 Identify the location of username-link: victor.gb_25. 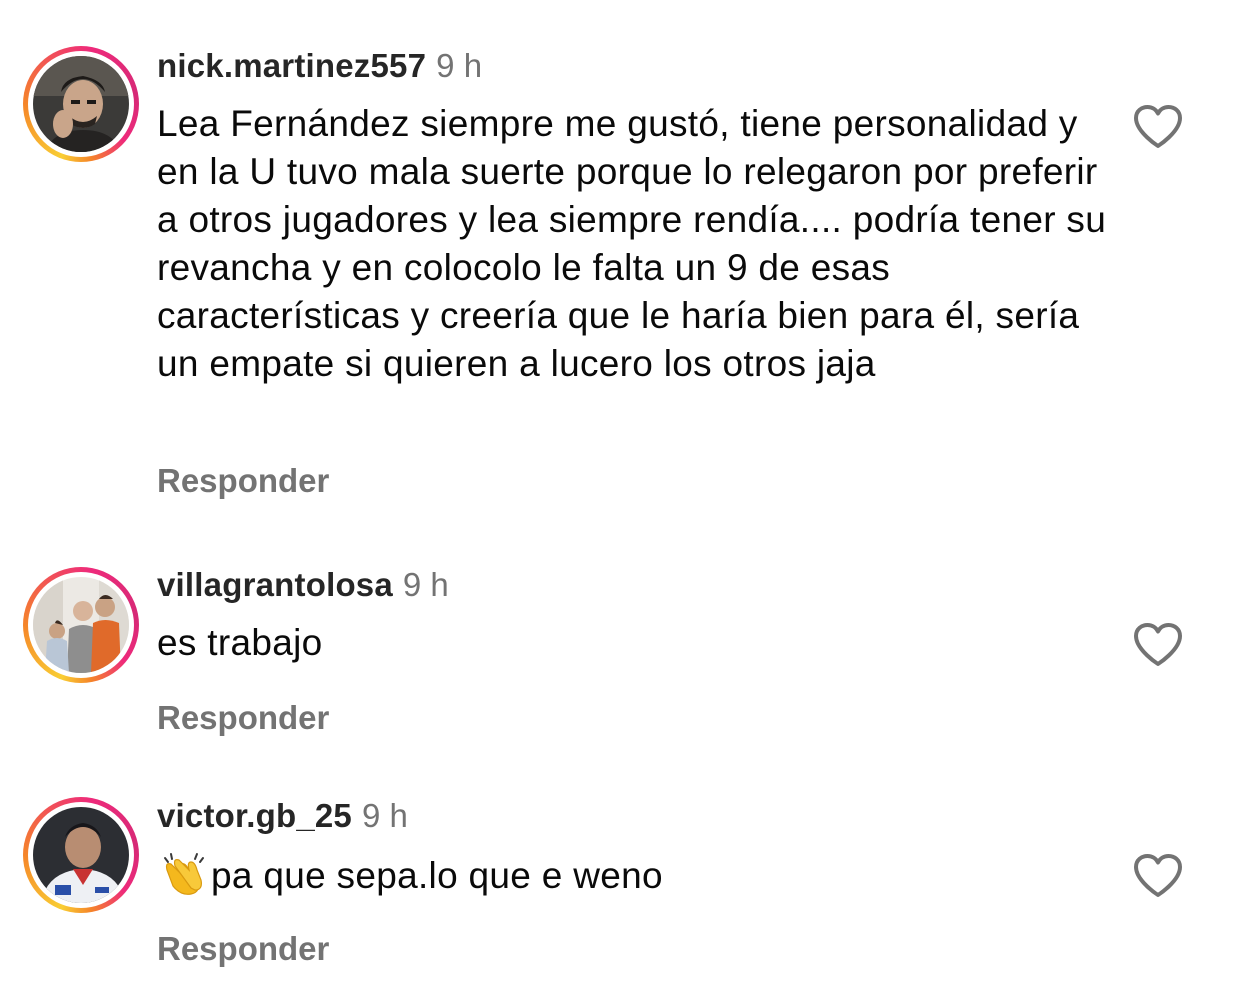
(254, 815).